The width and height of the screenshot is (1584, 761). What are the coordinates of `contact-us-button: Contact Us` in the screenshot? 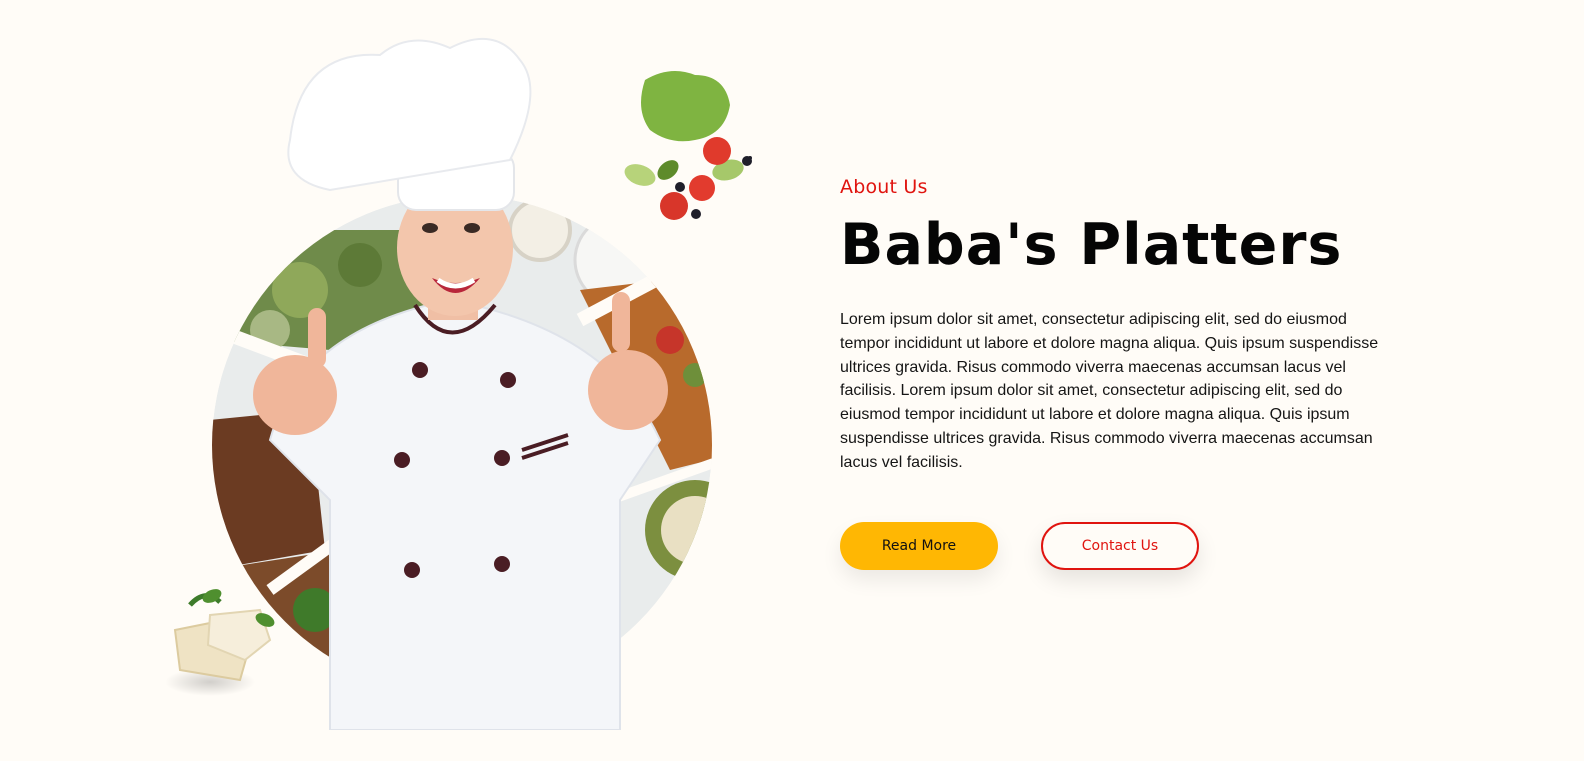 It's located at (1120, 546).